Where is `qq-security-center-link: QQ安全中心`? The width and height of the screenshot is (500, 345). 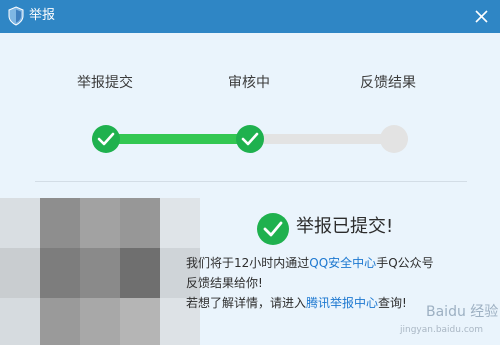
qq-security-center-link: QQ安全中心 is located at coordinates (342, 263).